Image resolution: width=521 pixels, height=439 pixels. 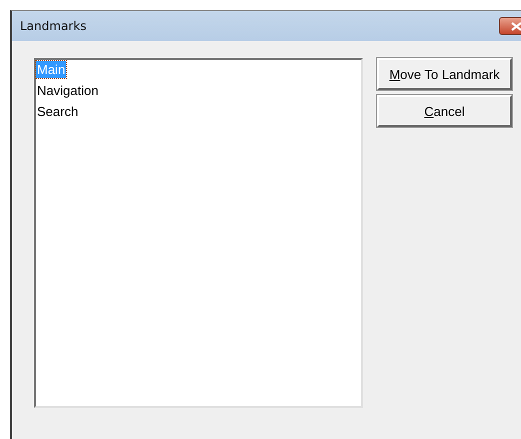 What do you see at coordinates (53, 26) in the screenshot?
I see `window-title: Landmarks` at bounding box center [53, 26].